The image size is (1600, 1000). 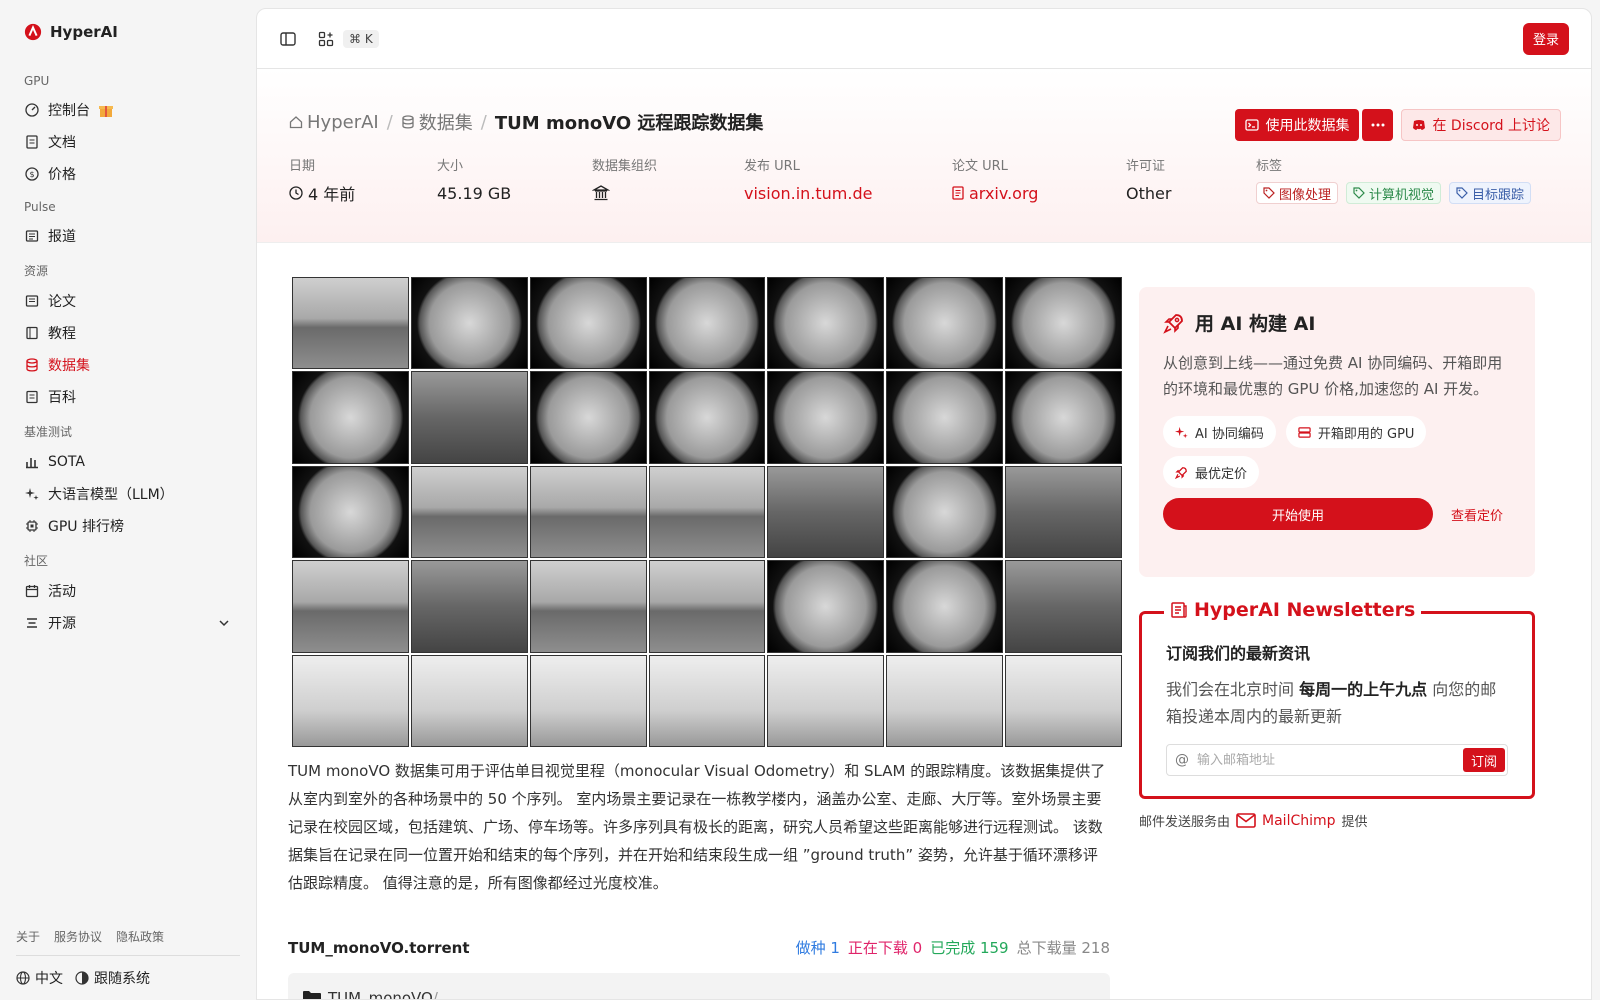 What do you see at coordinates (1498, 195) in the screenshot?
I see `tag-label: 目标跟踪` at bounding box center [1498, 195].